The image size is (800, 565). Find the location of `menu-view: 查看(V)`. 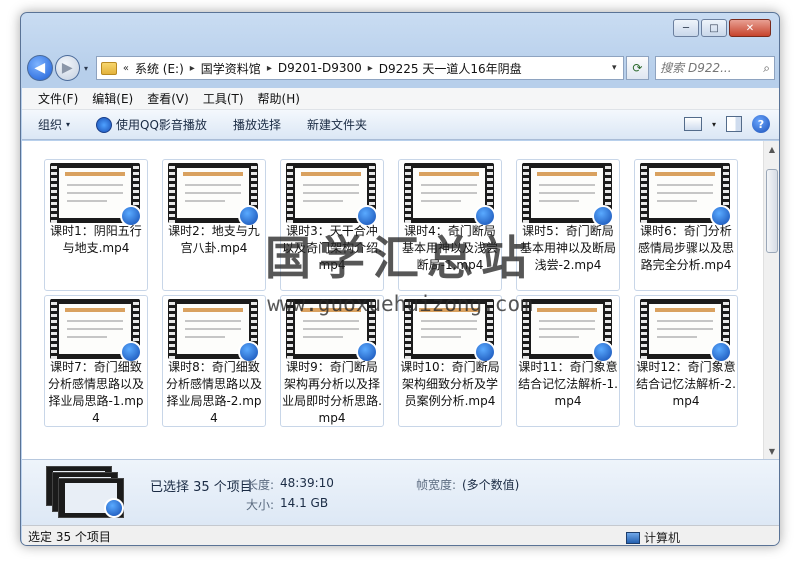

menu-view: 查看(V) is located at coordinates (168, 98).